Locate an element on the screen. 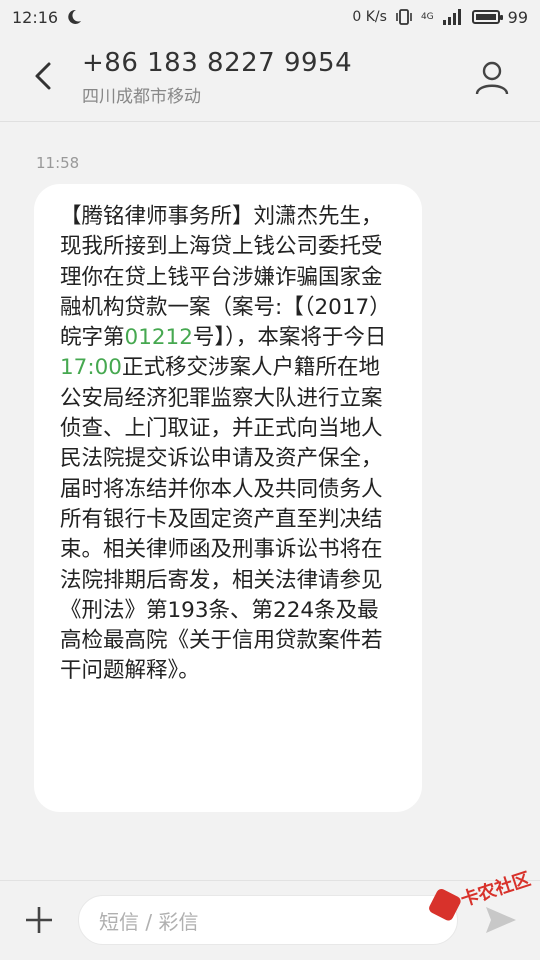  battery-icon is located at coordinates (487, 17).